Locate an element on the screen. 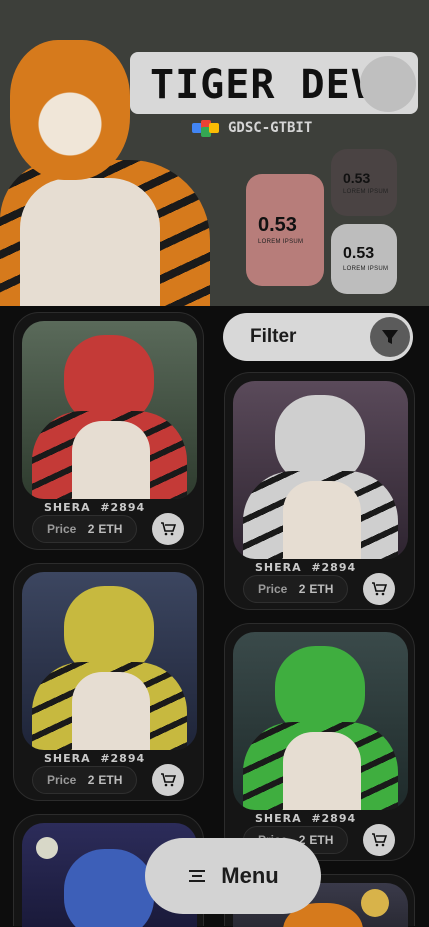 The image size is (429, 927). menu-label: Menu is located at coordinates (250, 875).